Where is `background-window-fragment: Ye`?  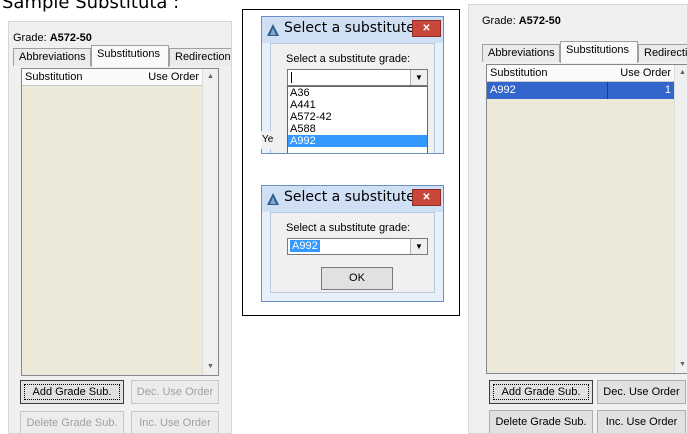 background-window-fragment: Ye is located at coordinates (272, 140).